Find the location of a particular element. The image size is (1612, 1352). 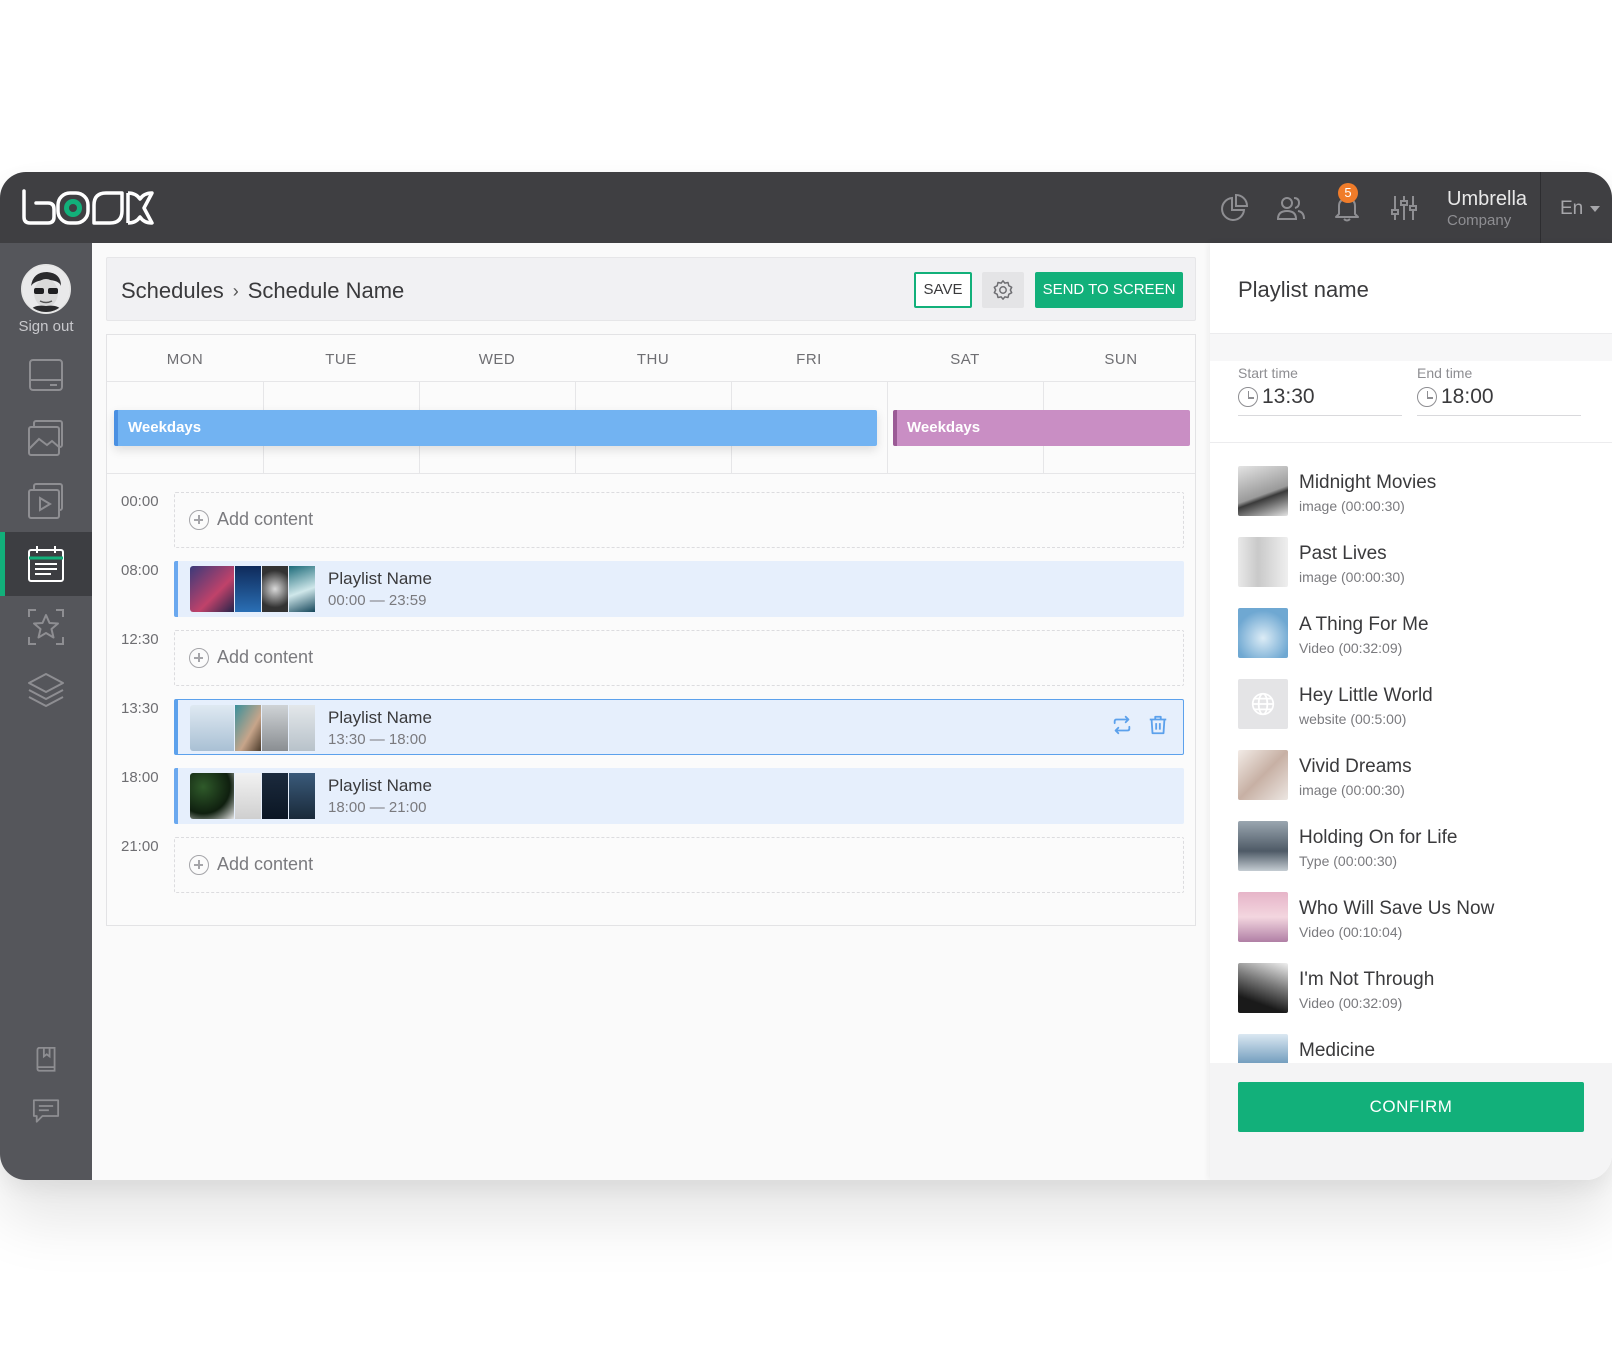

day-label: SUN is located at coordinates (1121, 359).